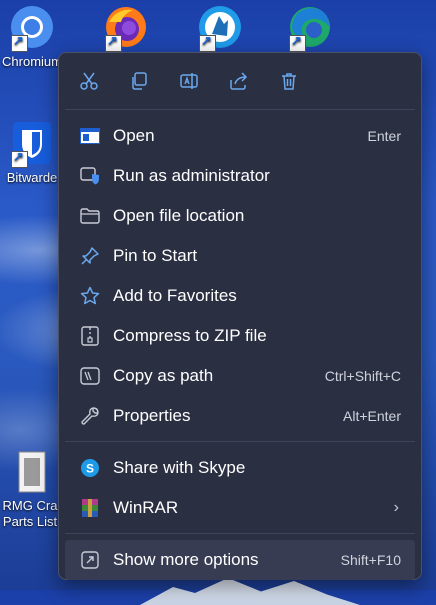 The width and height of the screenshot is (436, 605). I want to click on copy-button, so click(139, 81).